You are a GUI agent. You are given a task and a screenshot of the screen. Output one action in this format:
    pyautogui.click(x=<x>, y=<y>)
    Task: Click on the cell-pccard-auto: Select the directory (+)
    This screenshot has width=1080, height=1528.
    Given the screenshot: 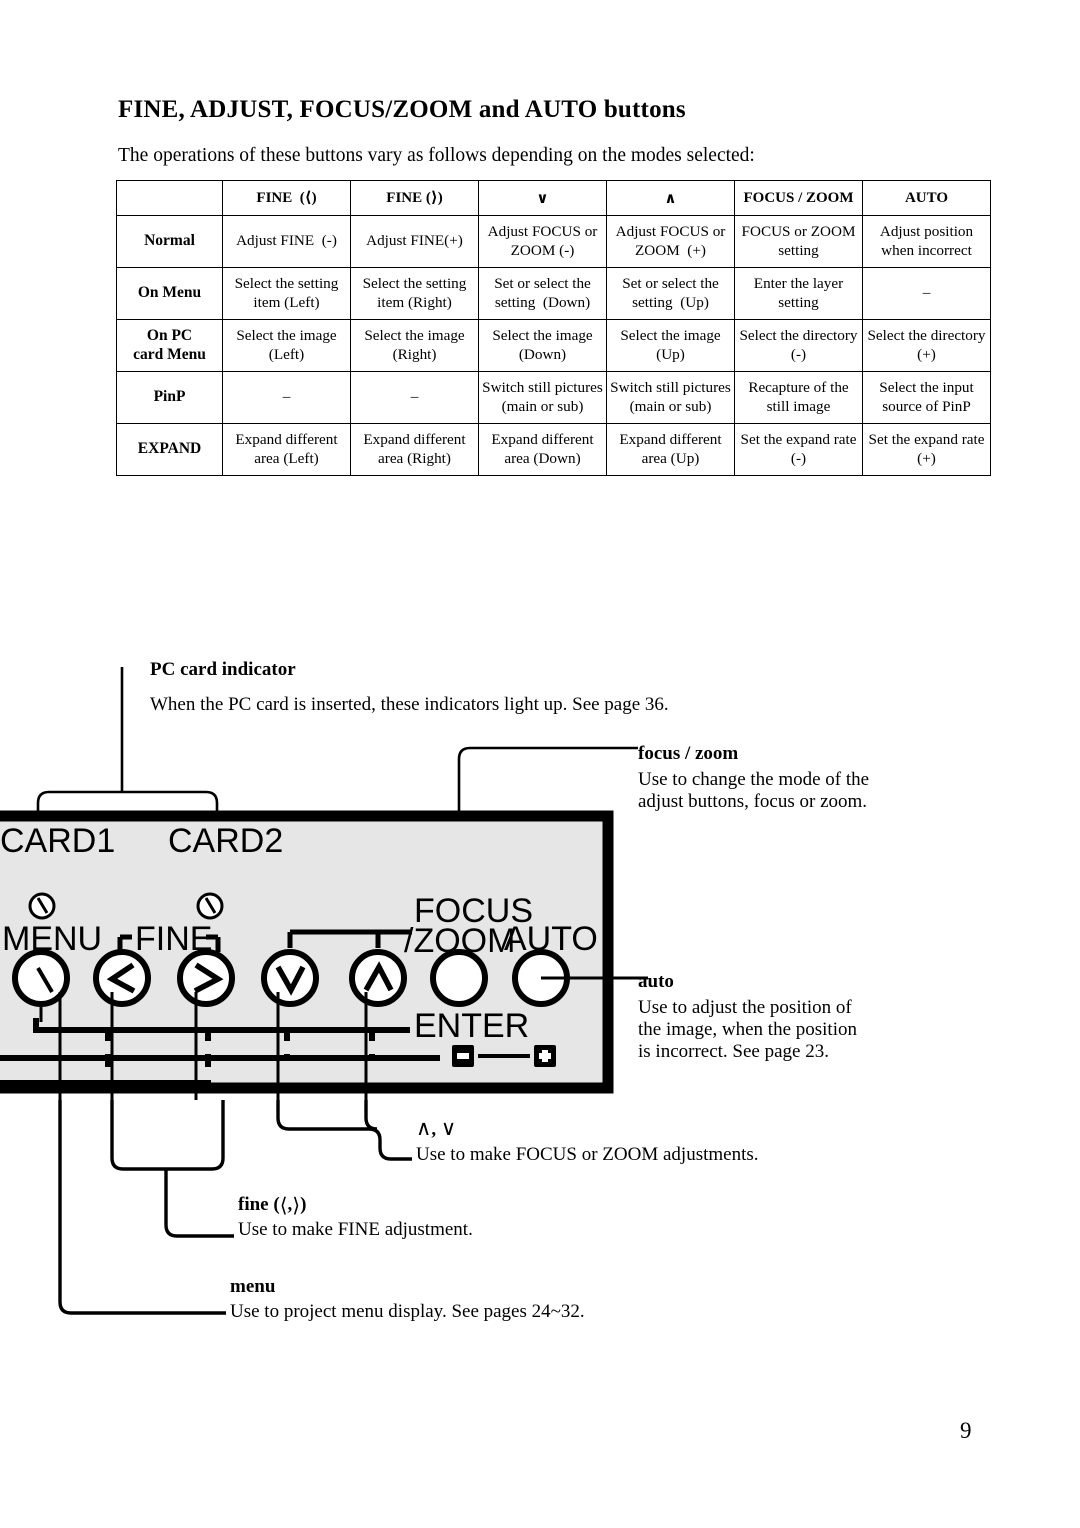 What is the action you would take?
    pyautogui.click(x=926, y=345)
    